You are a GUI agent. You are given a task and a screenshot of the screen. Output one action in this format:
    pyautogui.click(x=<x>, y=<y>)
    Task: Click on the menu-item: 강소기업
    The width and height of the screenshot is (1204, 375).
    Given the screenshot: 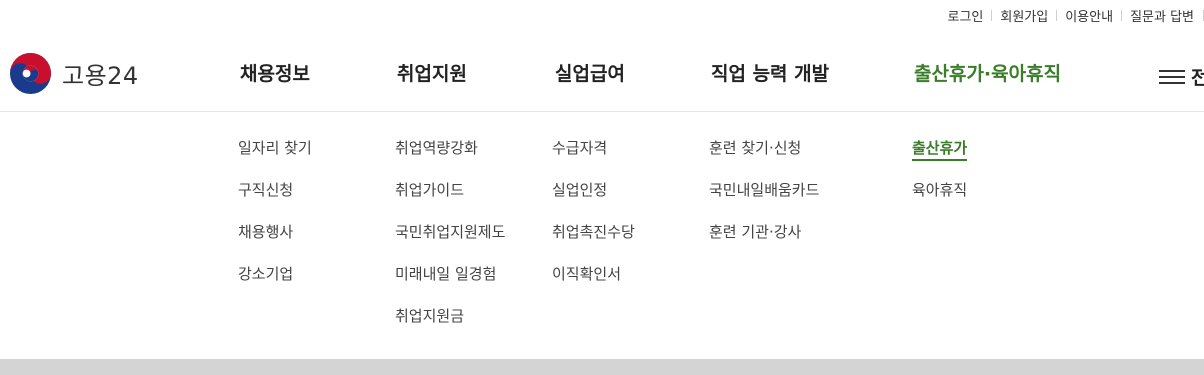 What is the action you would take?
    pyautogui.click(x=275, y=285)
    